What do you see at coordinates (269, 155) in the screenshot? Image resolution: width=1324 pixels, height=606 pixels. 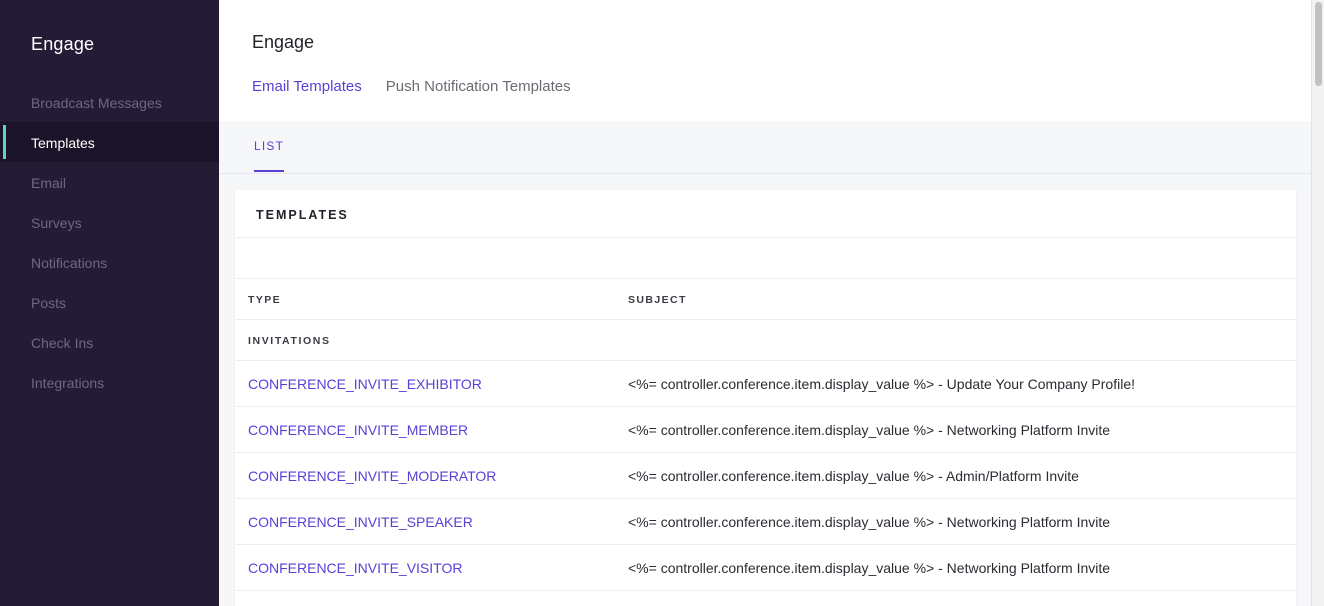 I see `tab-list: LIST` at bounding box center [269, 155].